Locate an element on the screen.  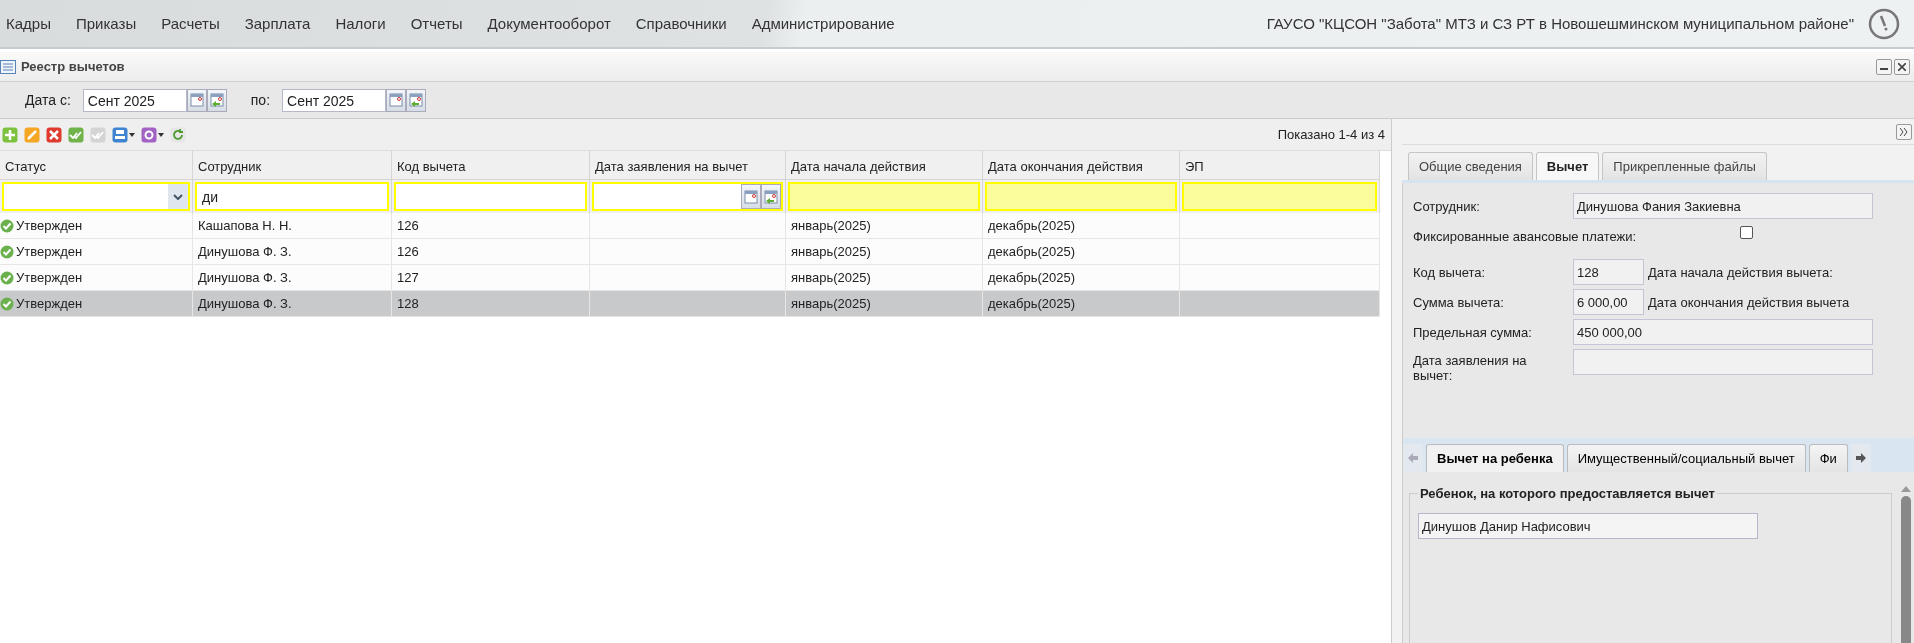
fieldset-legend: Ребенок, на которого предоставляется вычет is located at coordinates (1567, 493).